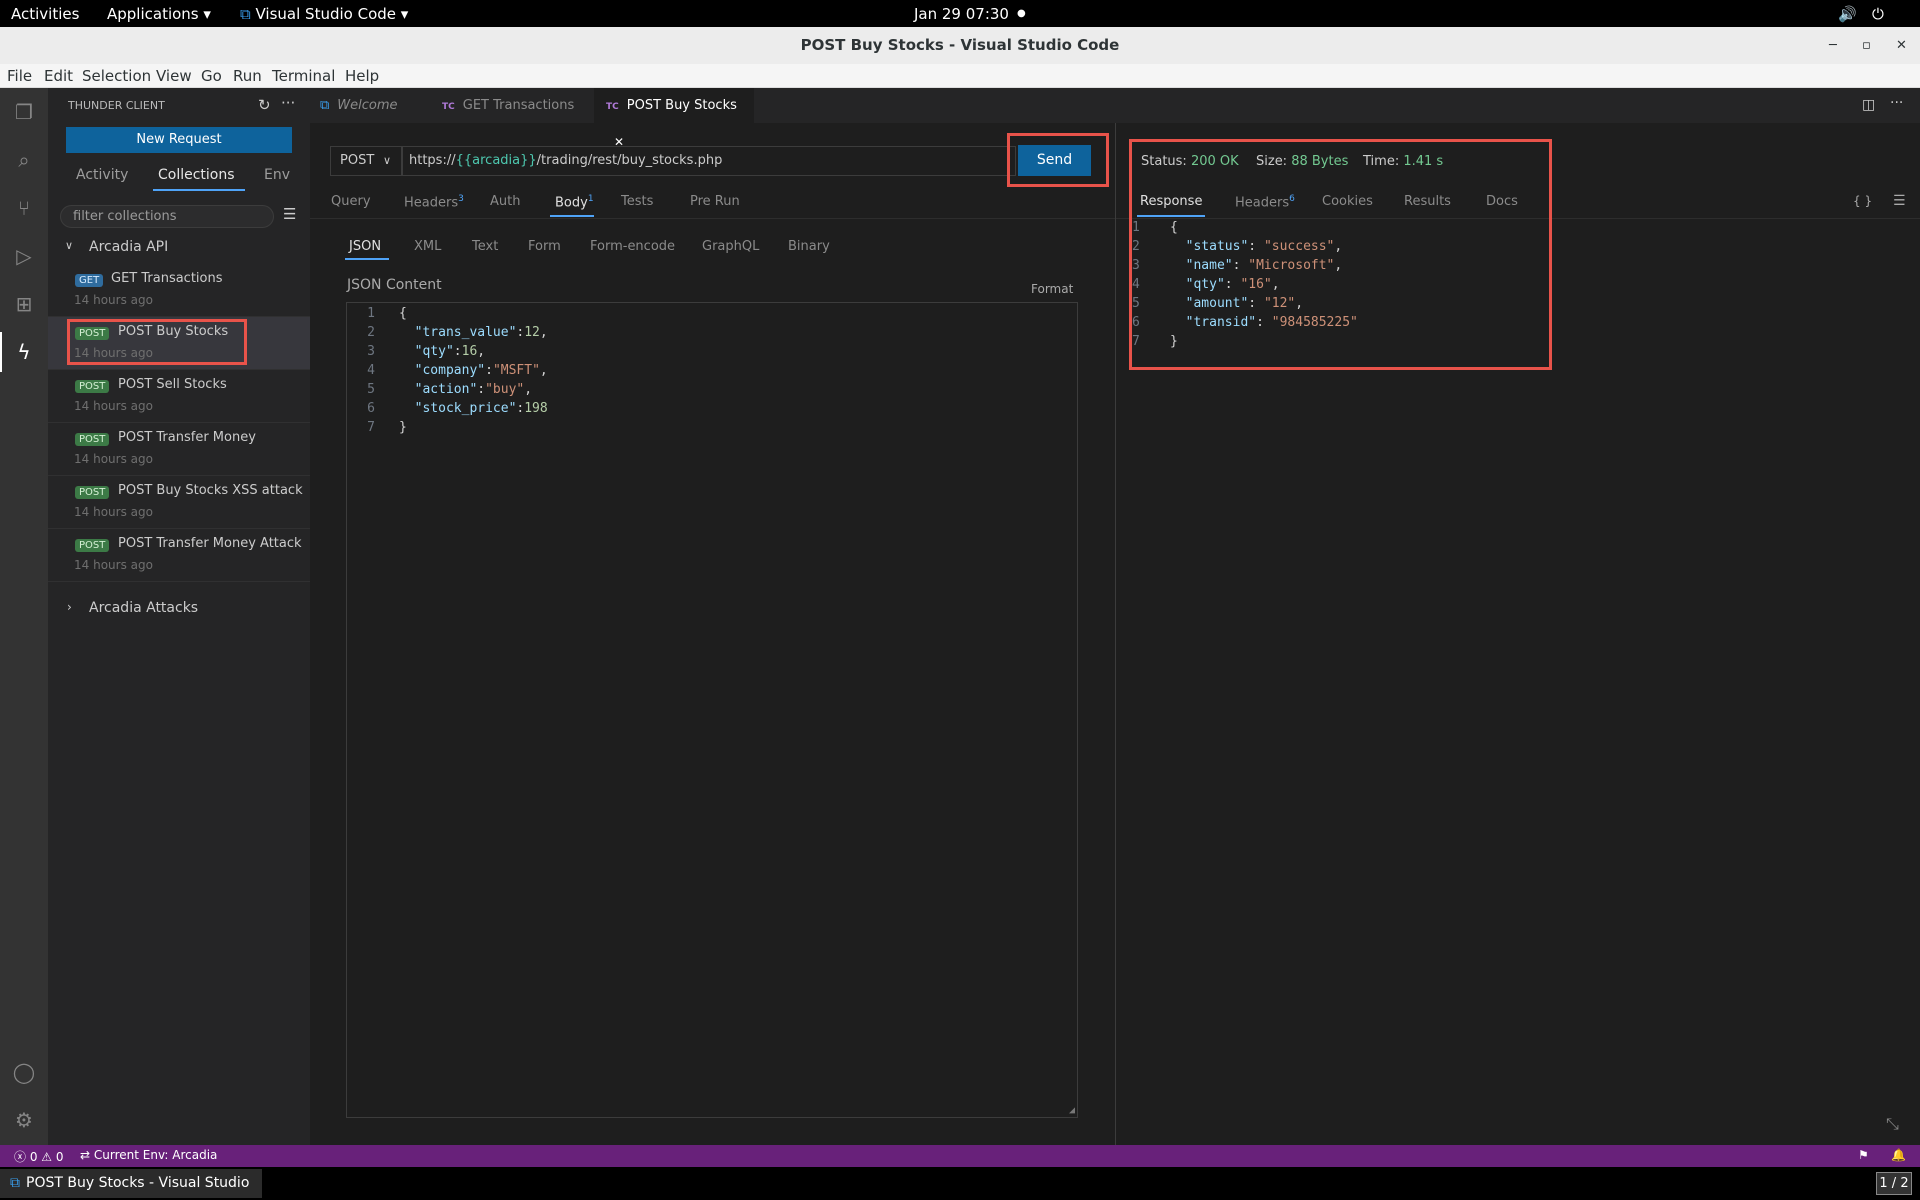  What do you see at coordinates (1340, 254) in the screenshot?
I see `response-highlight-box` at bounding box center [1340, 254].